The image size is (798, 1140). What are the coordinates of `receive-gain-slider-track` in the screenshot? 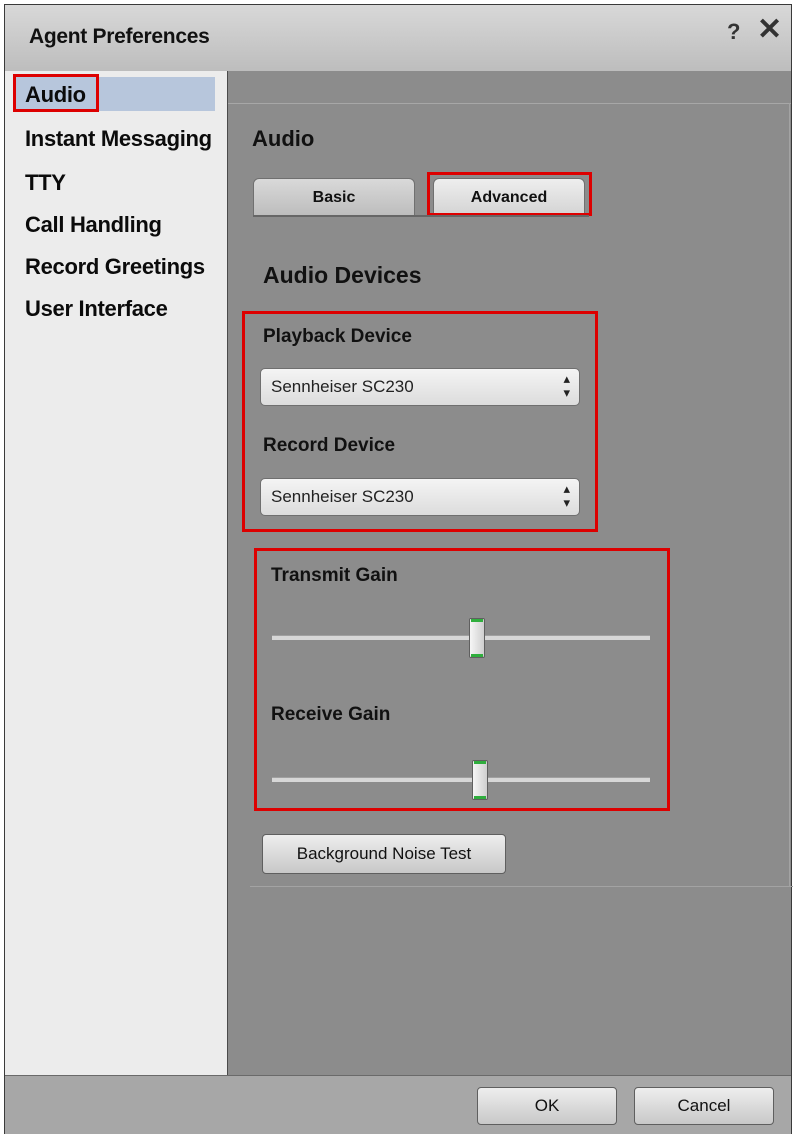 It's located at (461, 779).